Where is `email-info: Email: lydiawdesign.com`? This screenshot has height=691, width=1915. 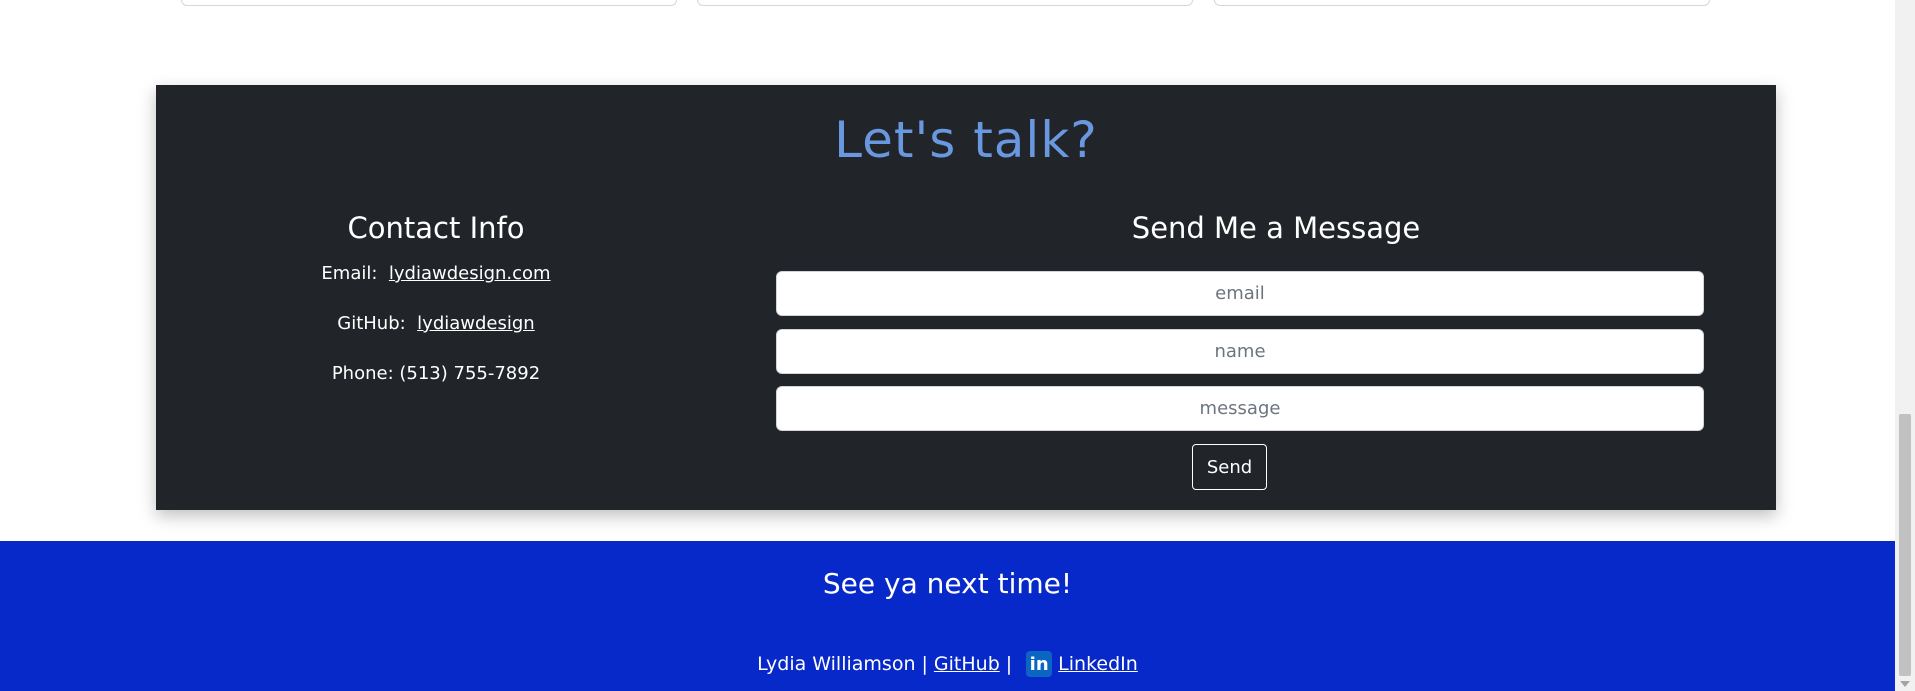
email-info: Email: lydiawdesign.com is located at coordinates (436, 273).